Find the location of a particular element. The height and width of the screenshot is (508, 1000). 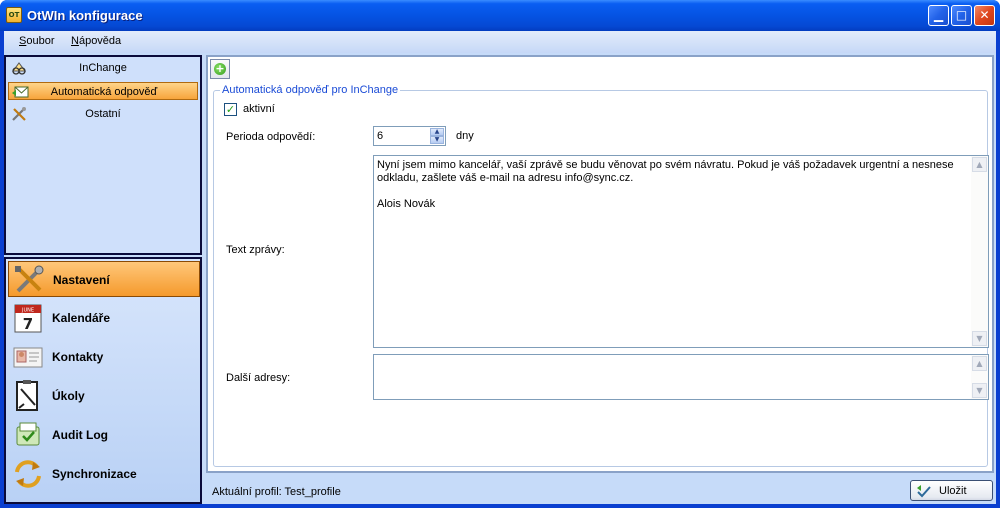

nav-item-label: Audit Log is located at coordinates (80, 435).